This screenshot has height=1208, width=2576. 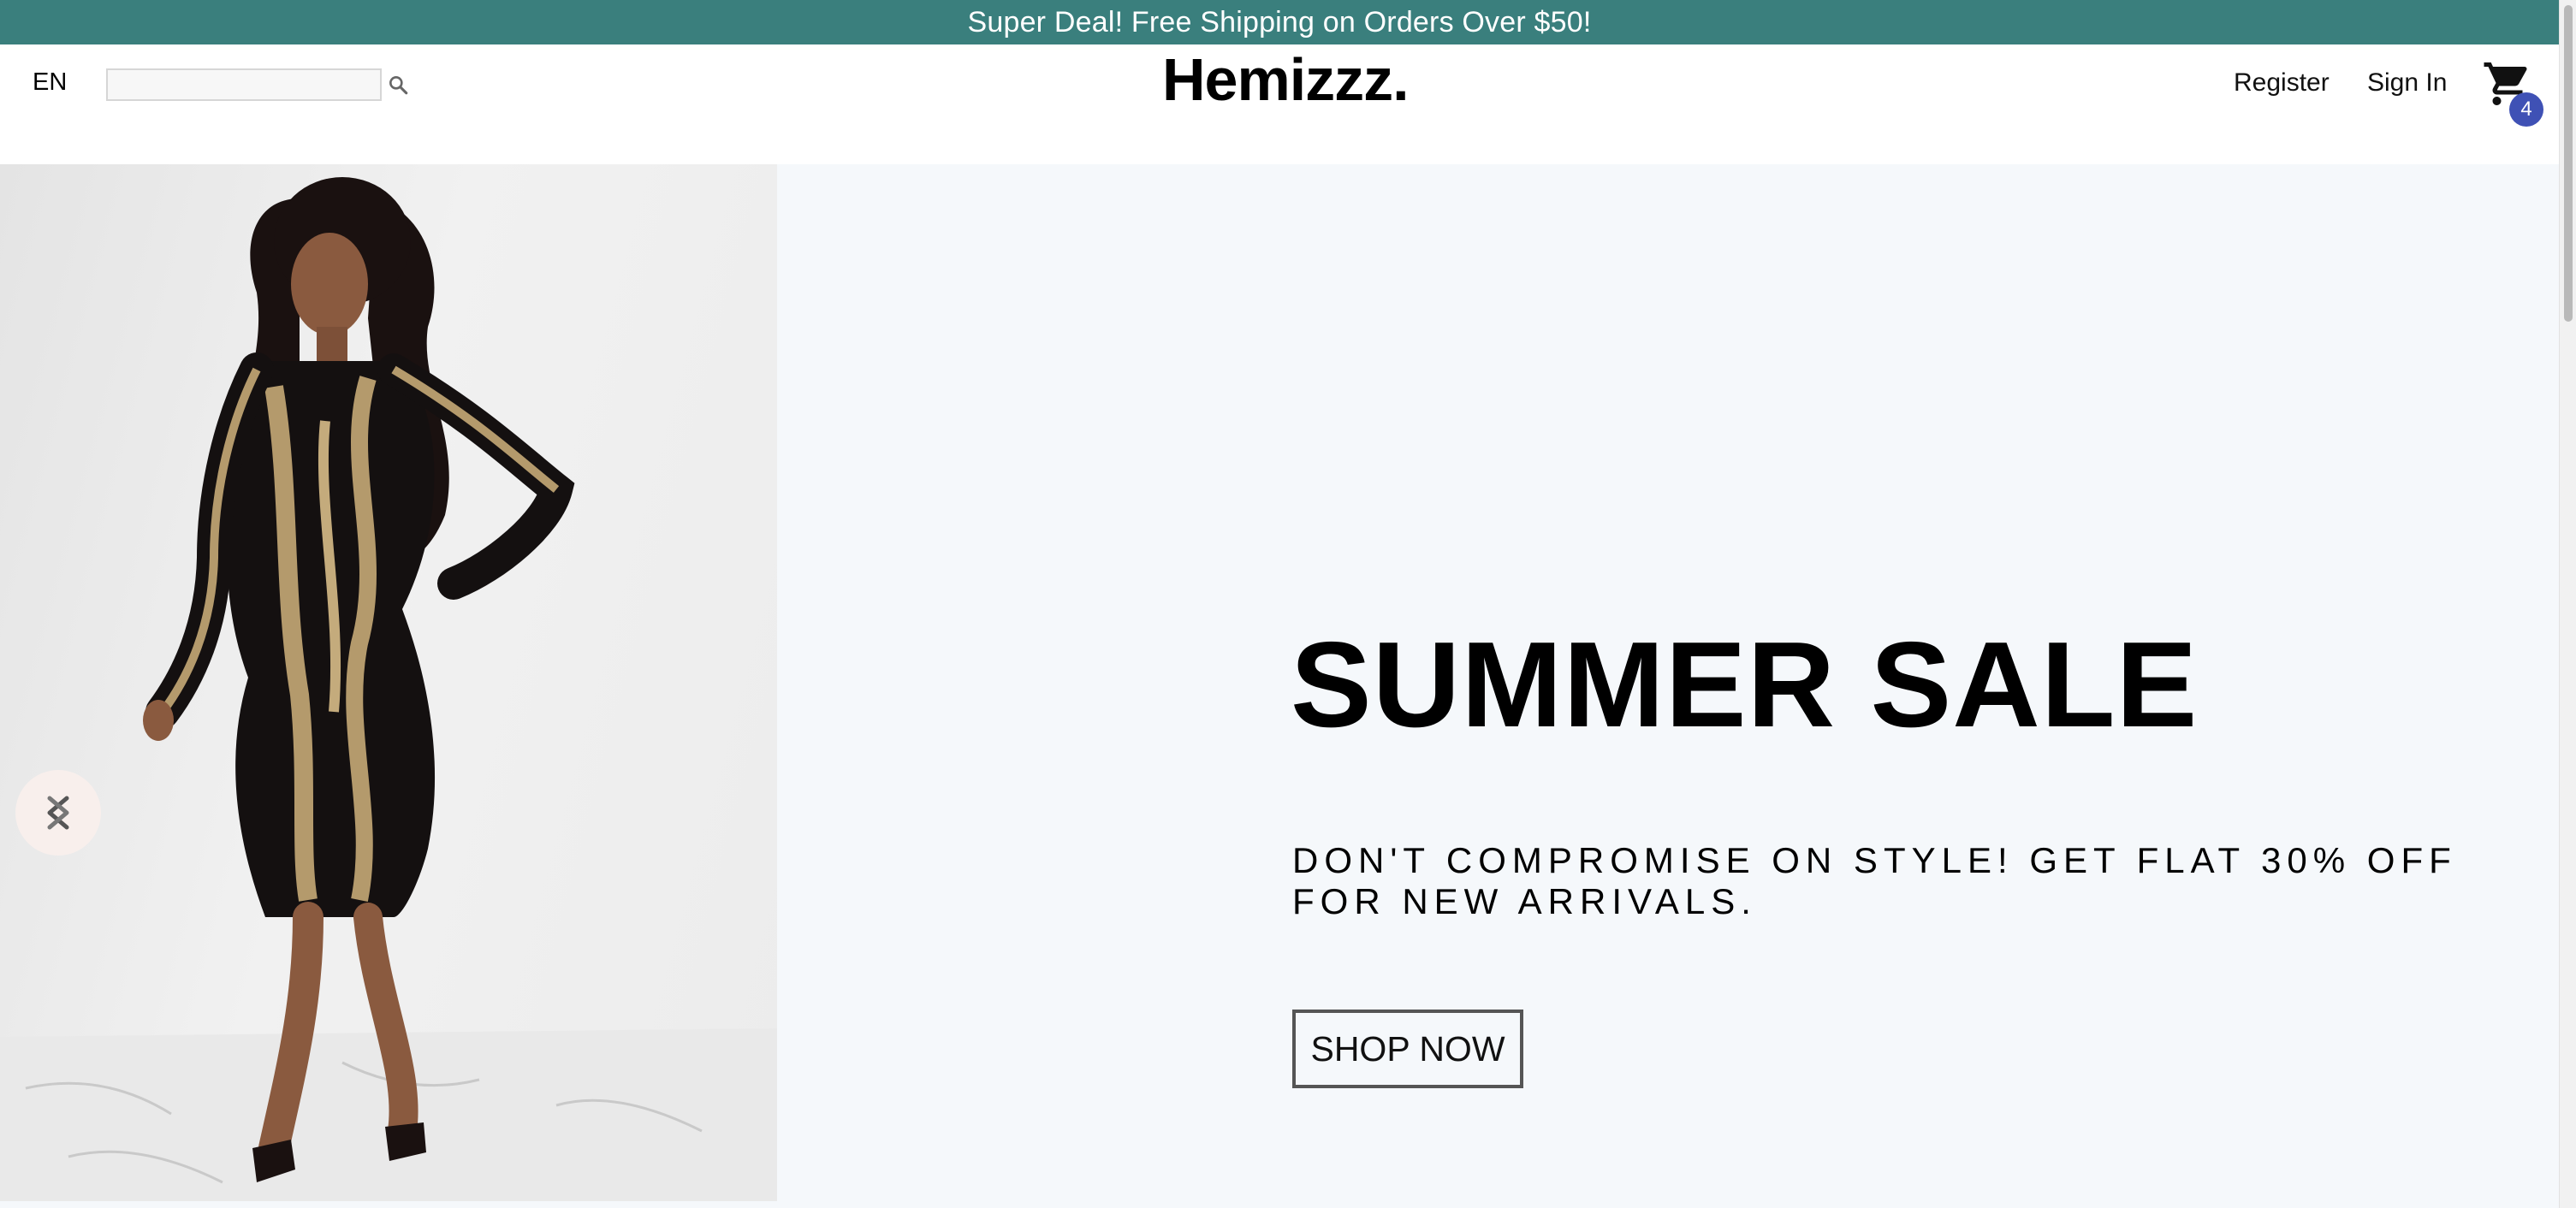 I want to click on search-input, so click(x=247, y=85).